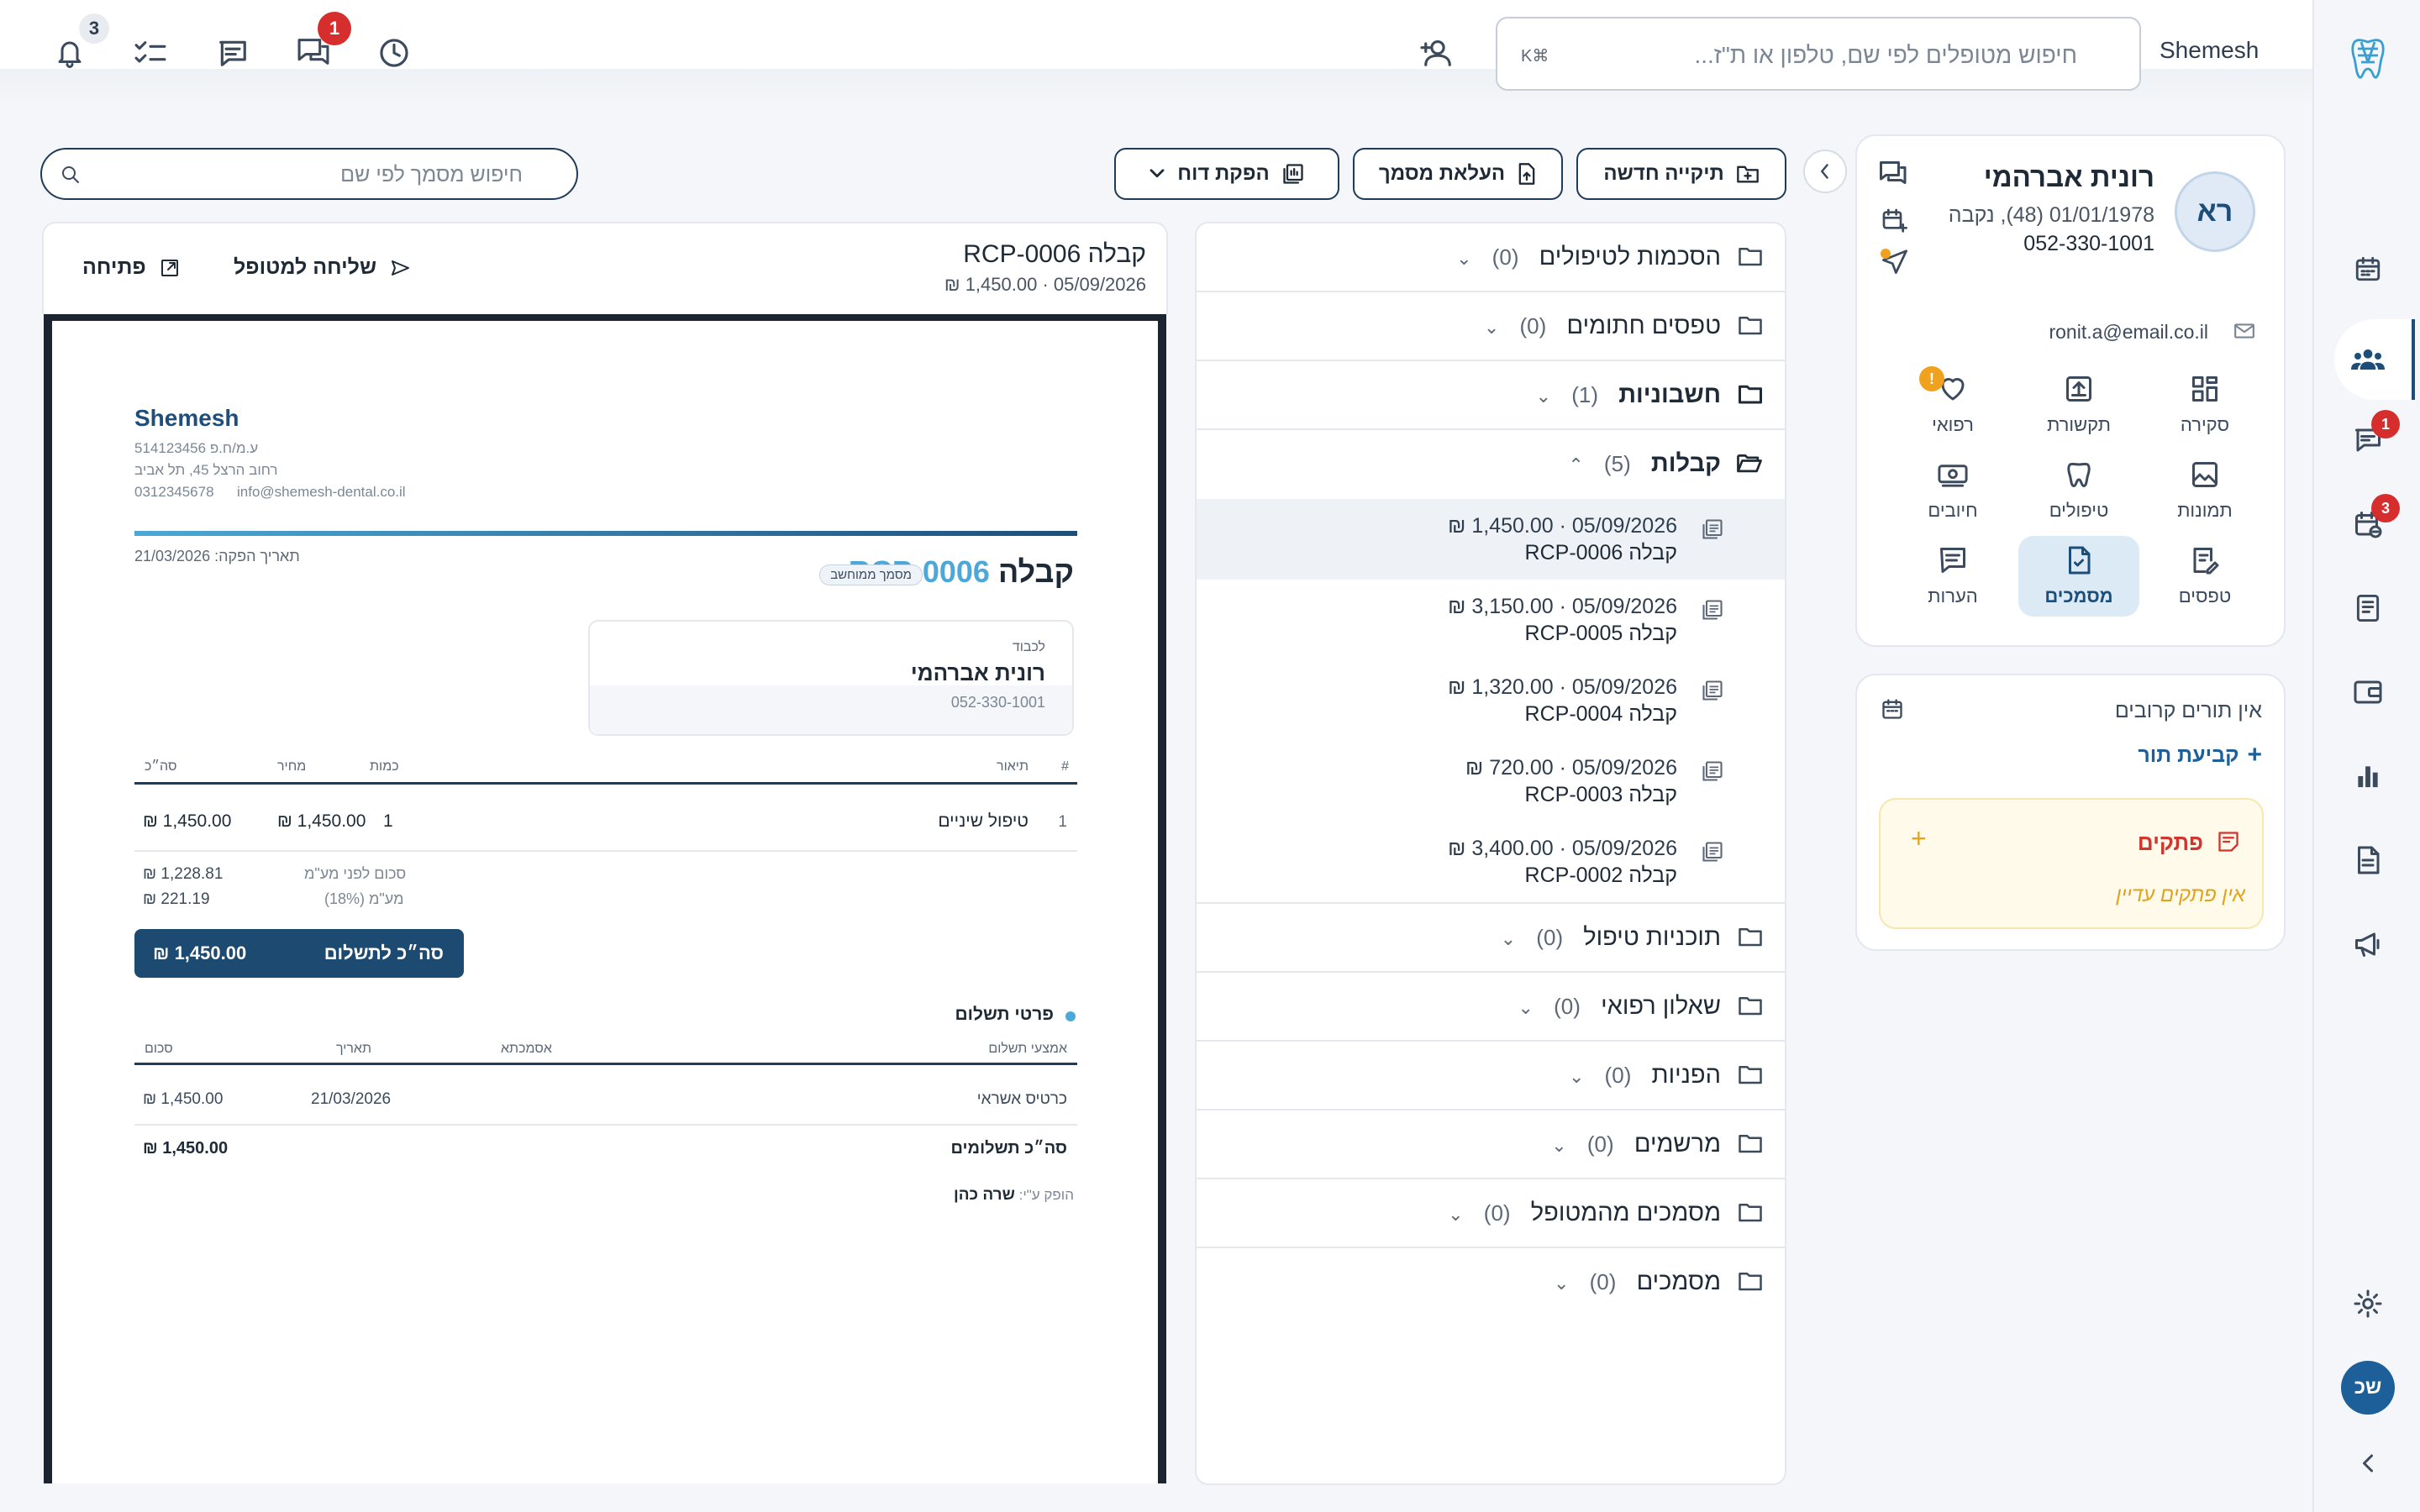 Image resolution: width=2420 pixels, height=1512 pixels. I want to click on folder-label: מרשמים (0) ⌄, so click(1636, 1144).